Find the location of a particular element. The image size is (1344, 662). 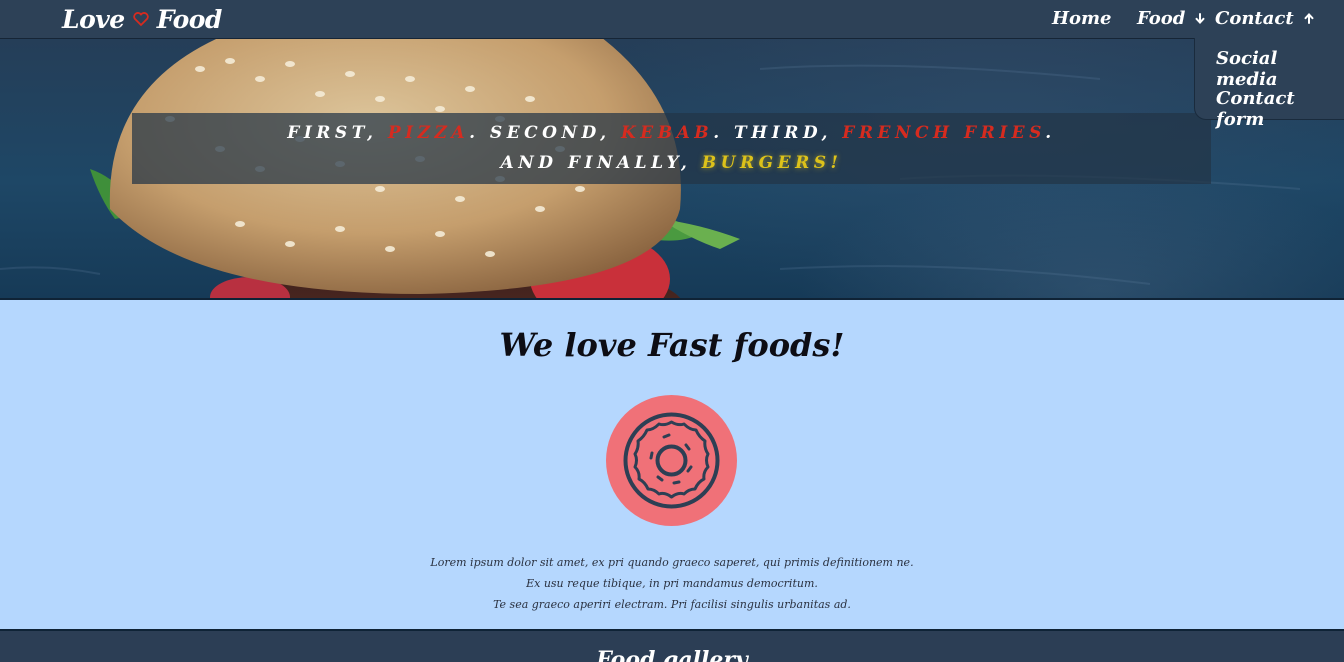

brand-text-love: Love is located at coordinates (93, 19).